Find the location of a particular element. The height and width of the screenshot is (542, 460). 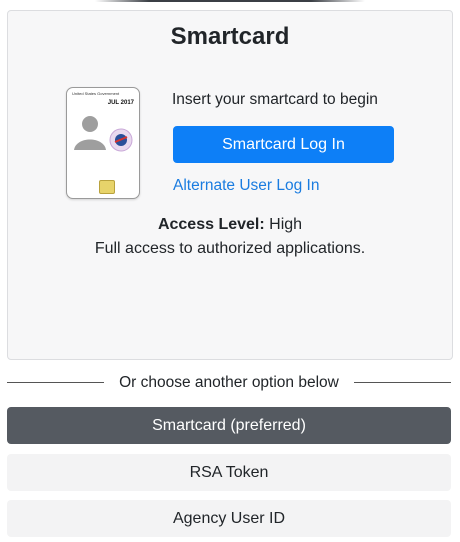

page-title: Smartcard is located at coordinates (230, 36).